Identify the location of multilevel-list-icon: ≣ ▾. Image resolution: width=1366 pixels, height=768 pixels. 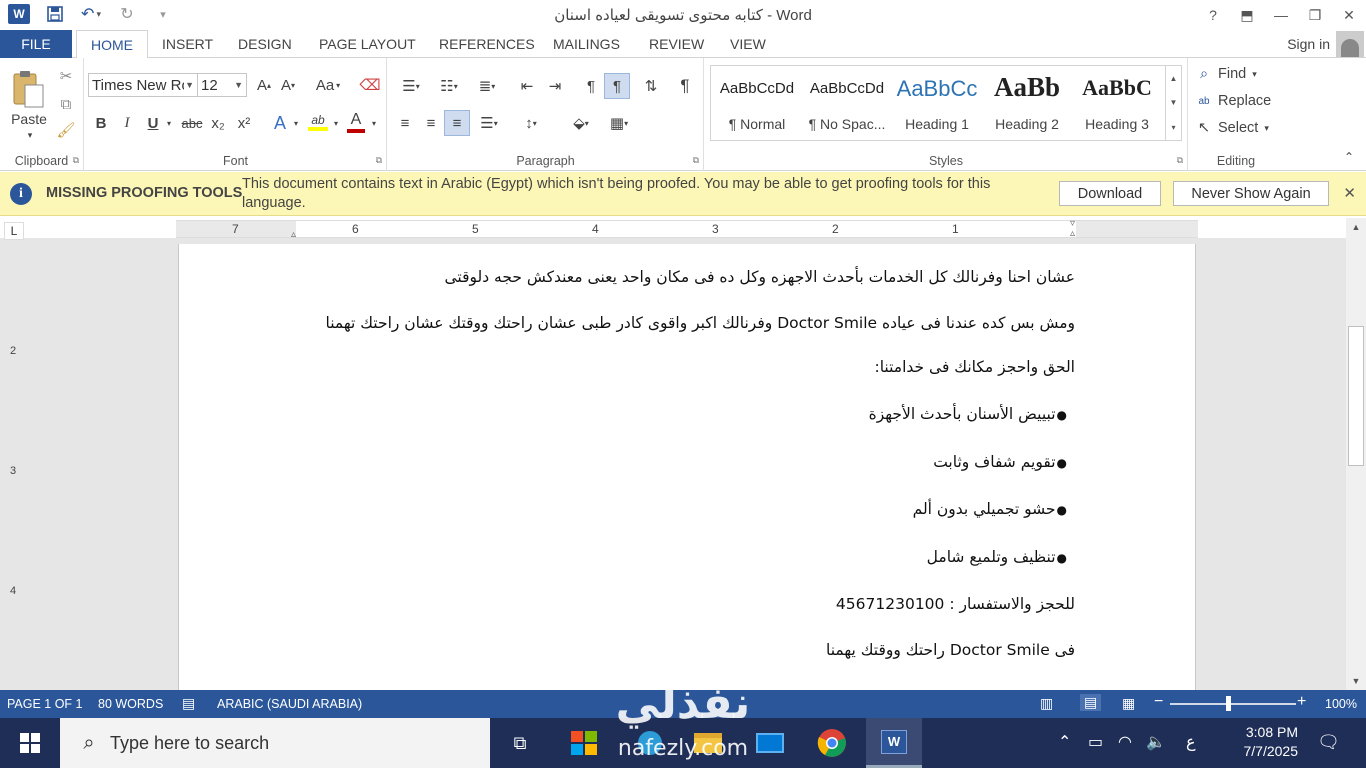
(487, 86).